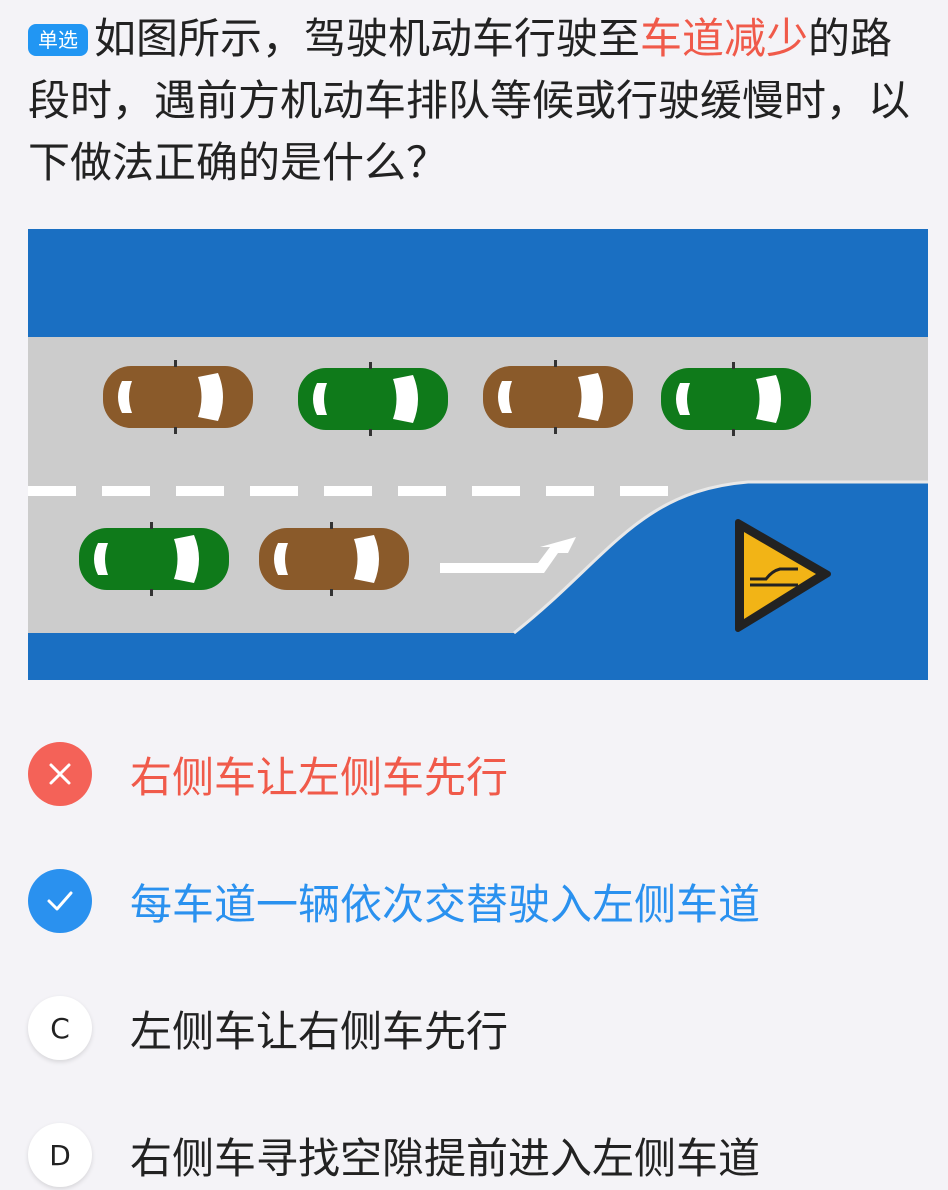 The width and height of the screenshot is (948, 1190). What do you see at coordinates (60, 901) in the screenshot?
I see `check-icon` at bounding box center [60, 901].